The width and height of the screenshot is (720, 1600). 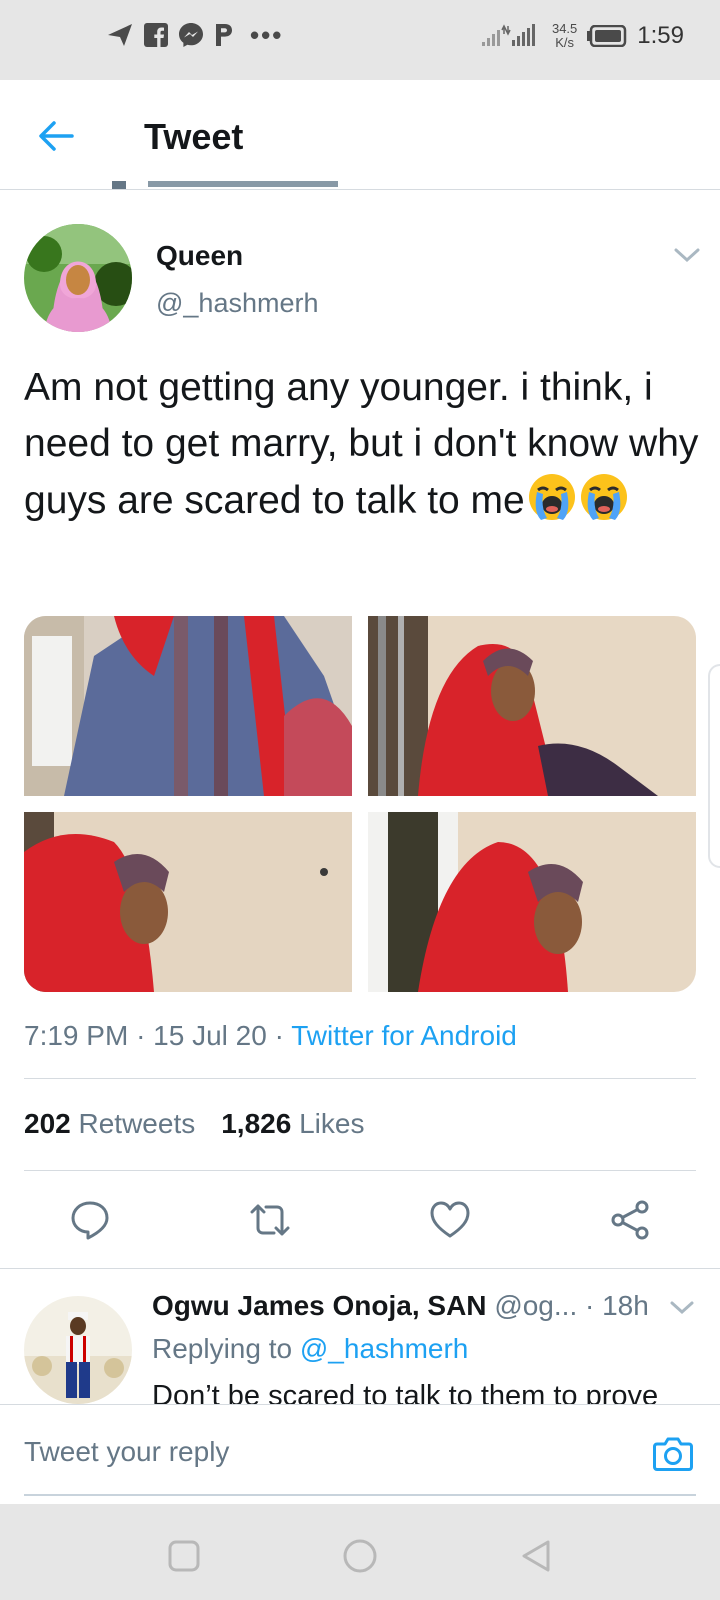 I want to click on like-icon, so click(x=450, y=1220).